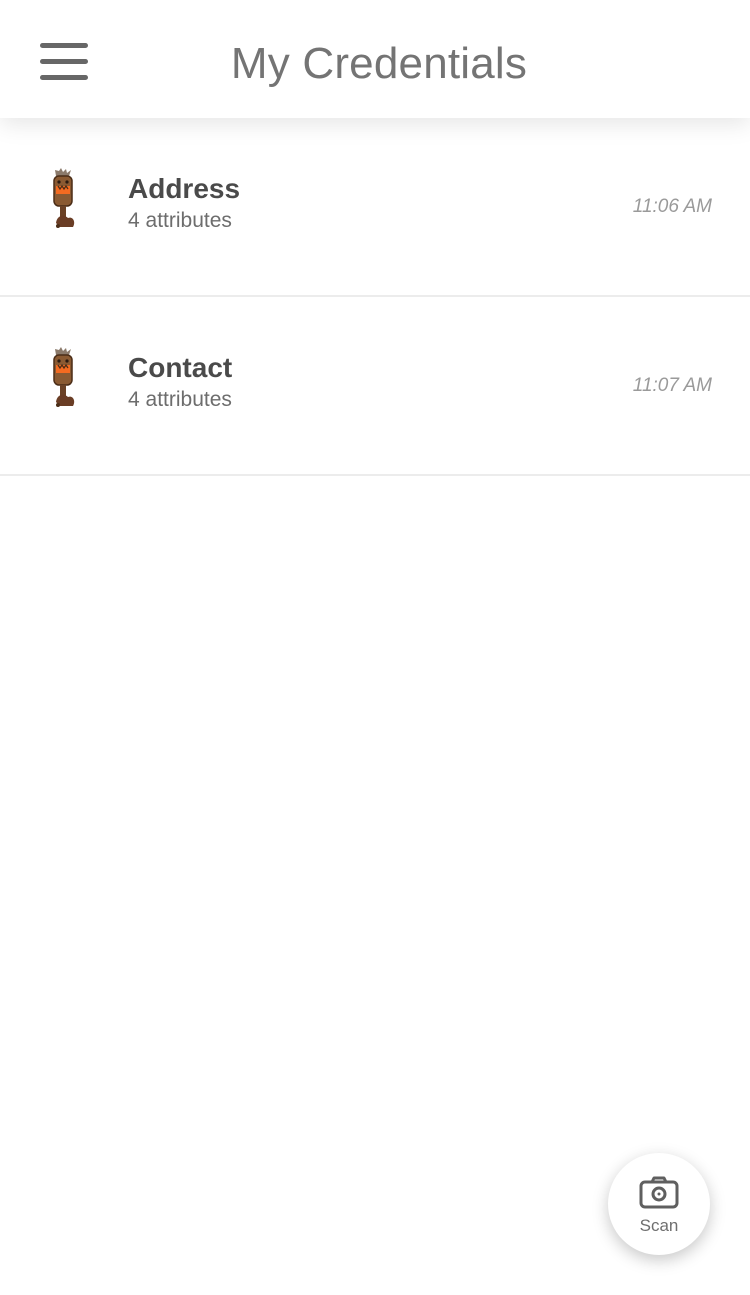 The image size is (750, 1295). I want to click on credential-timestamp: 11:06 AM, so click(672, 206).